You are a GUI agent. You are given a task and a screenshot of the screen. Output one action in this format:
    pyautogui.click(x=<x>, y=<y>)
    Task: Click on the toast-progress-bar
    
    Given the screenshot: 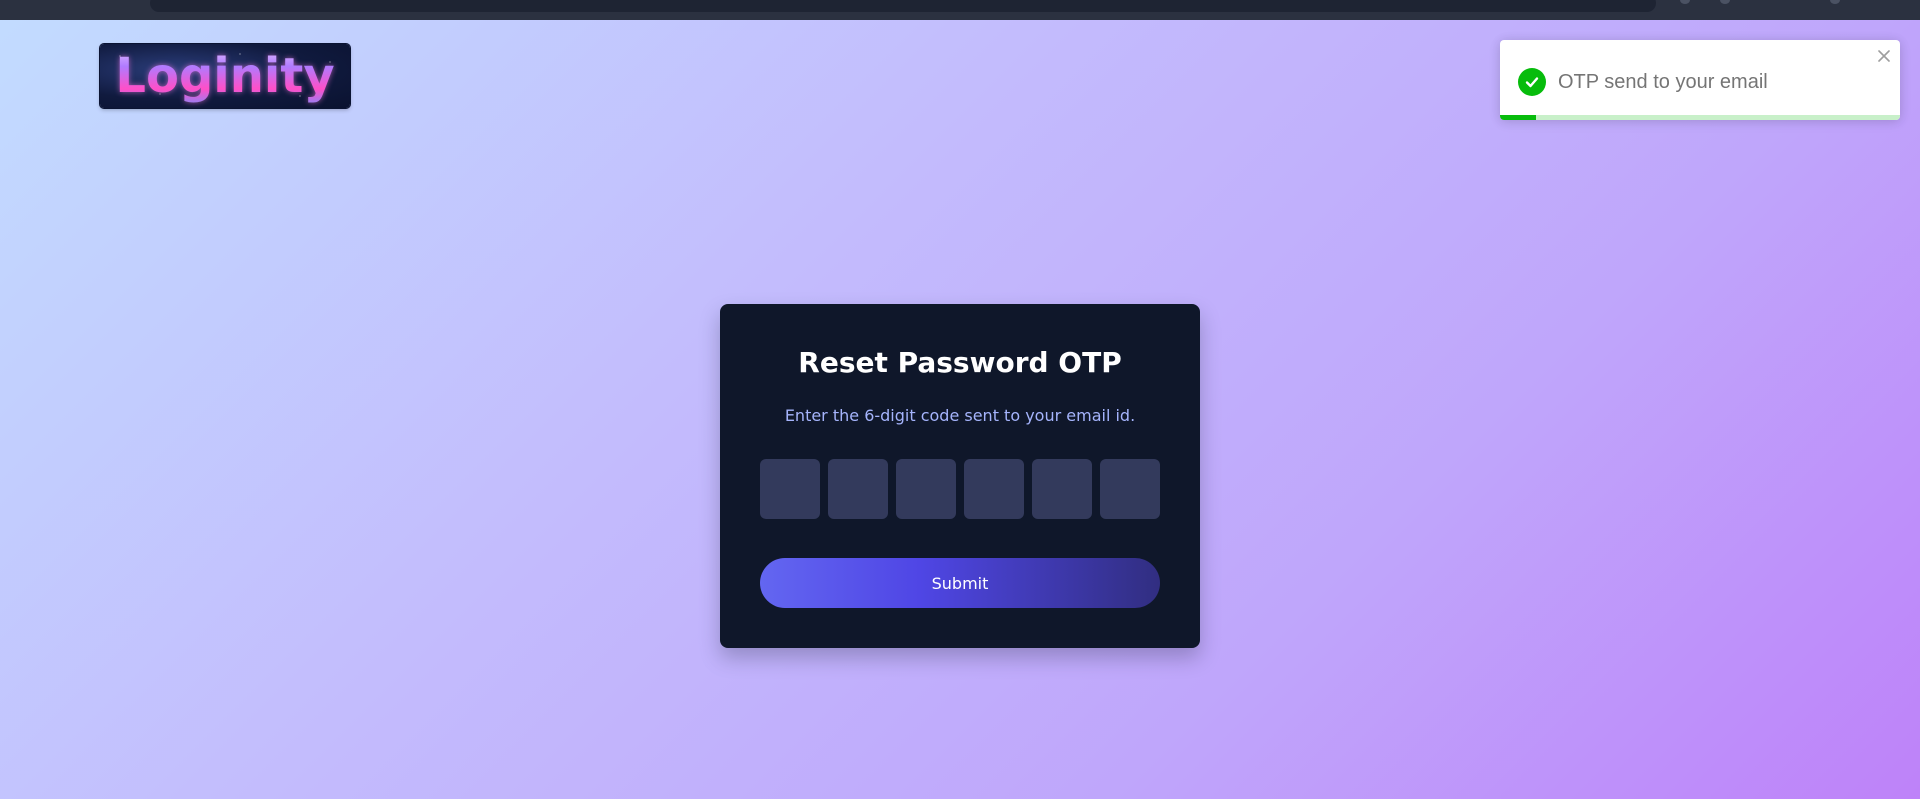 What is the action you would take?
    pyautogui.click(x=1518, y=117)
    